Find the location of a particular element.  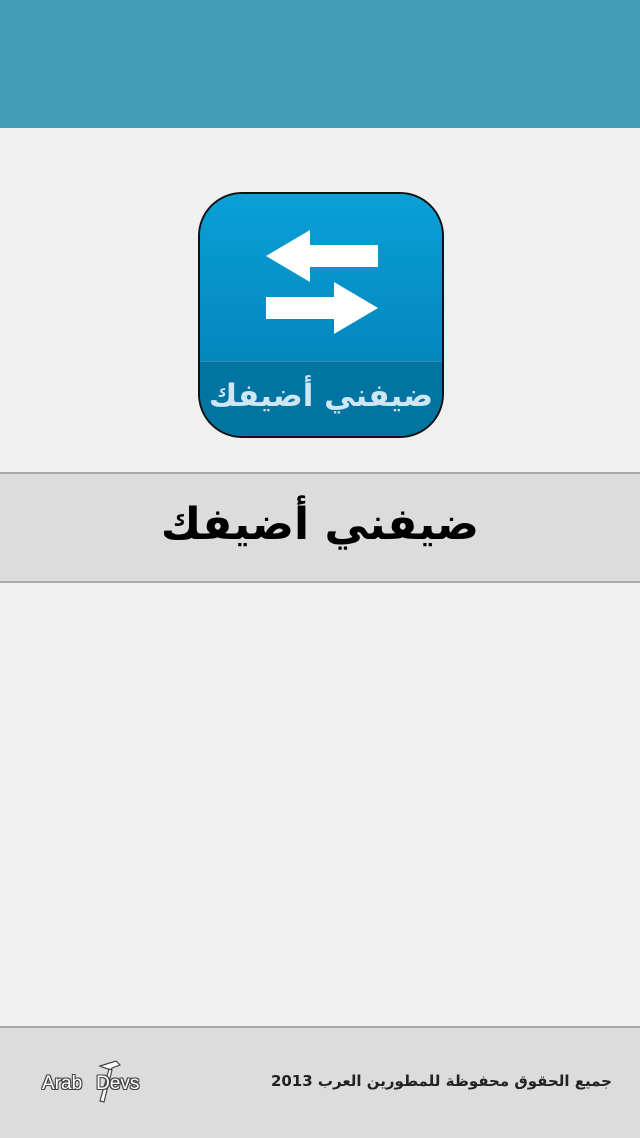

app-icon-label-band: ضيفني أضيفك is located at coordinates (321, 398).